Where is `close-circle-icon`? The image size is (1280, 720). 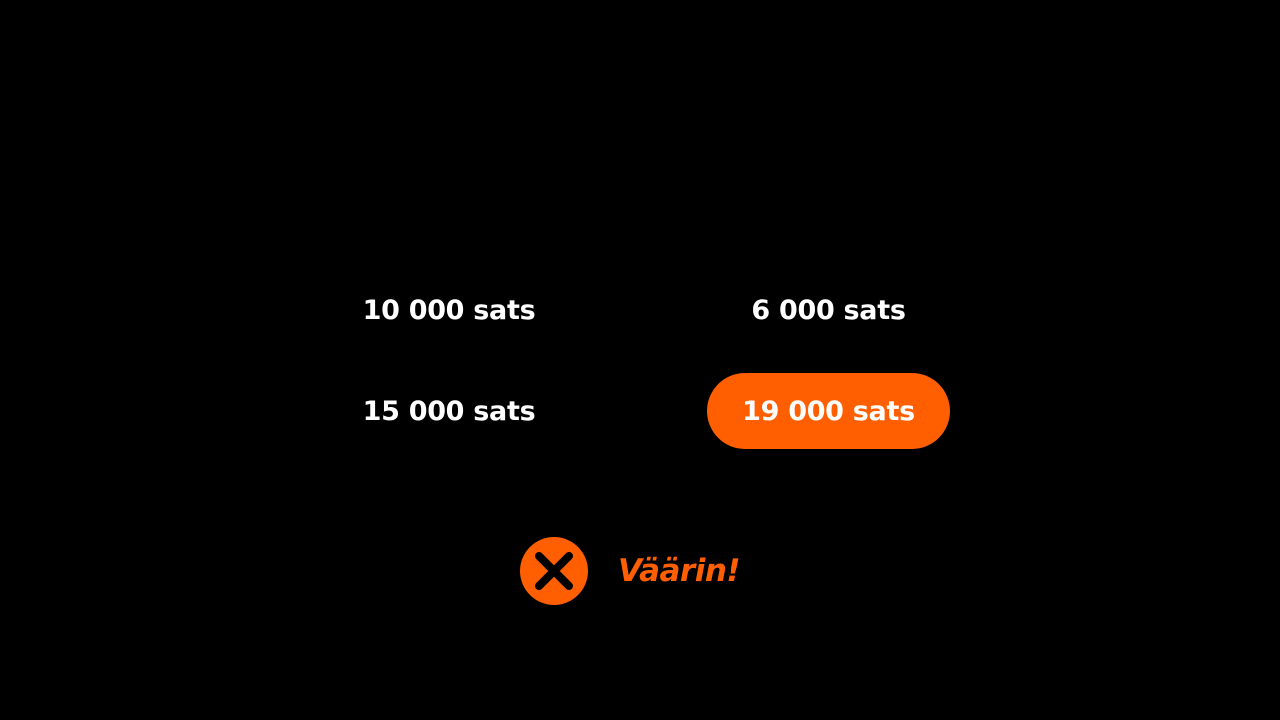 close-circle-icon is located at coordinates (554, 571).